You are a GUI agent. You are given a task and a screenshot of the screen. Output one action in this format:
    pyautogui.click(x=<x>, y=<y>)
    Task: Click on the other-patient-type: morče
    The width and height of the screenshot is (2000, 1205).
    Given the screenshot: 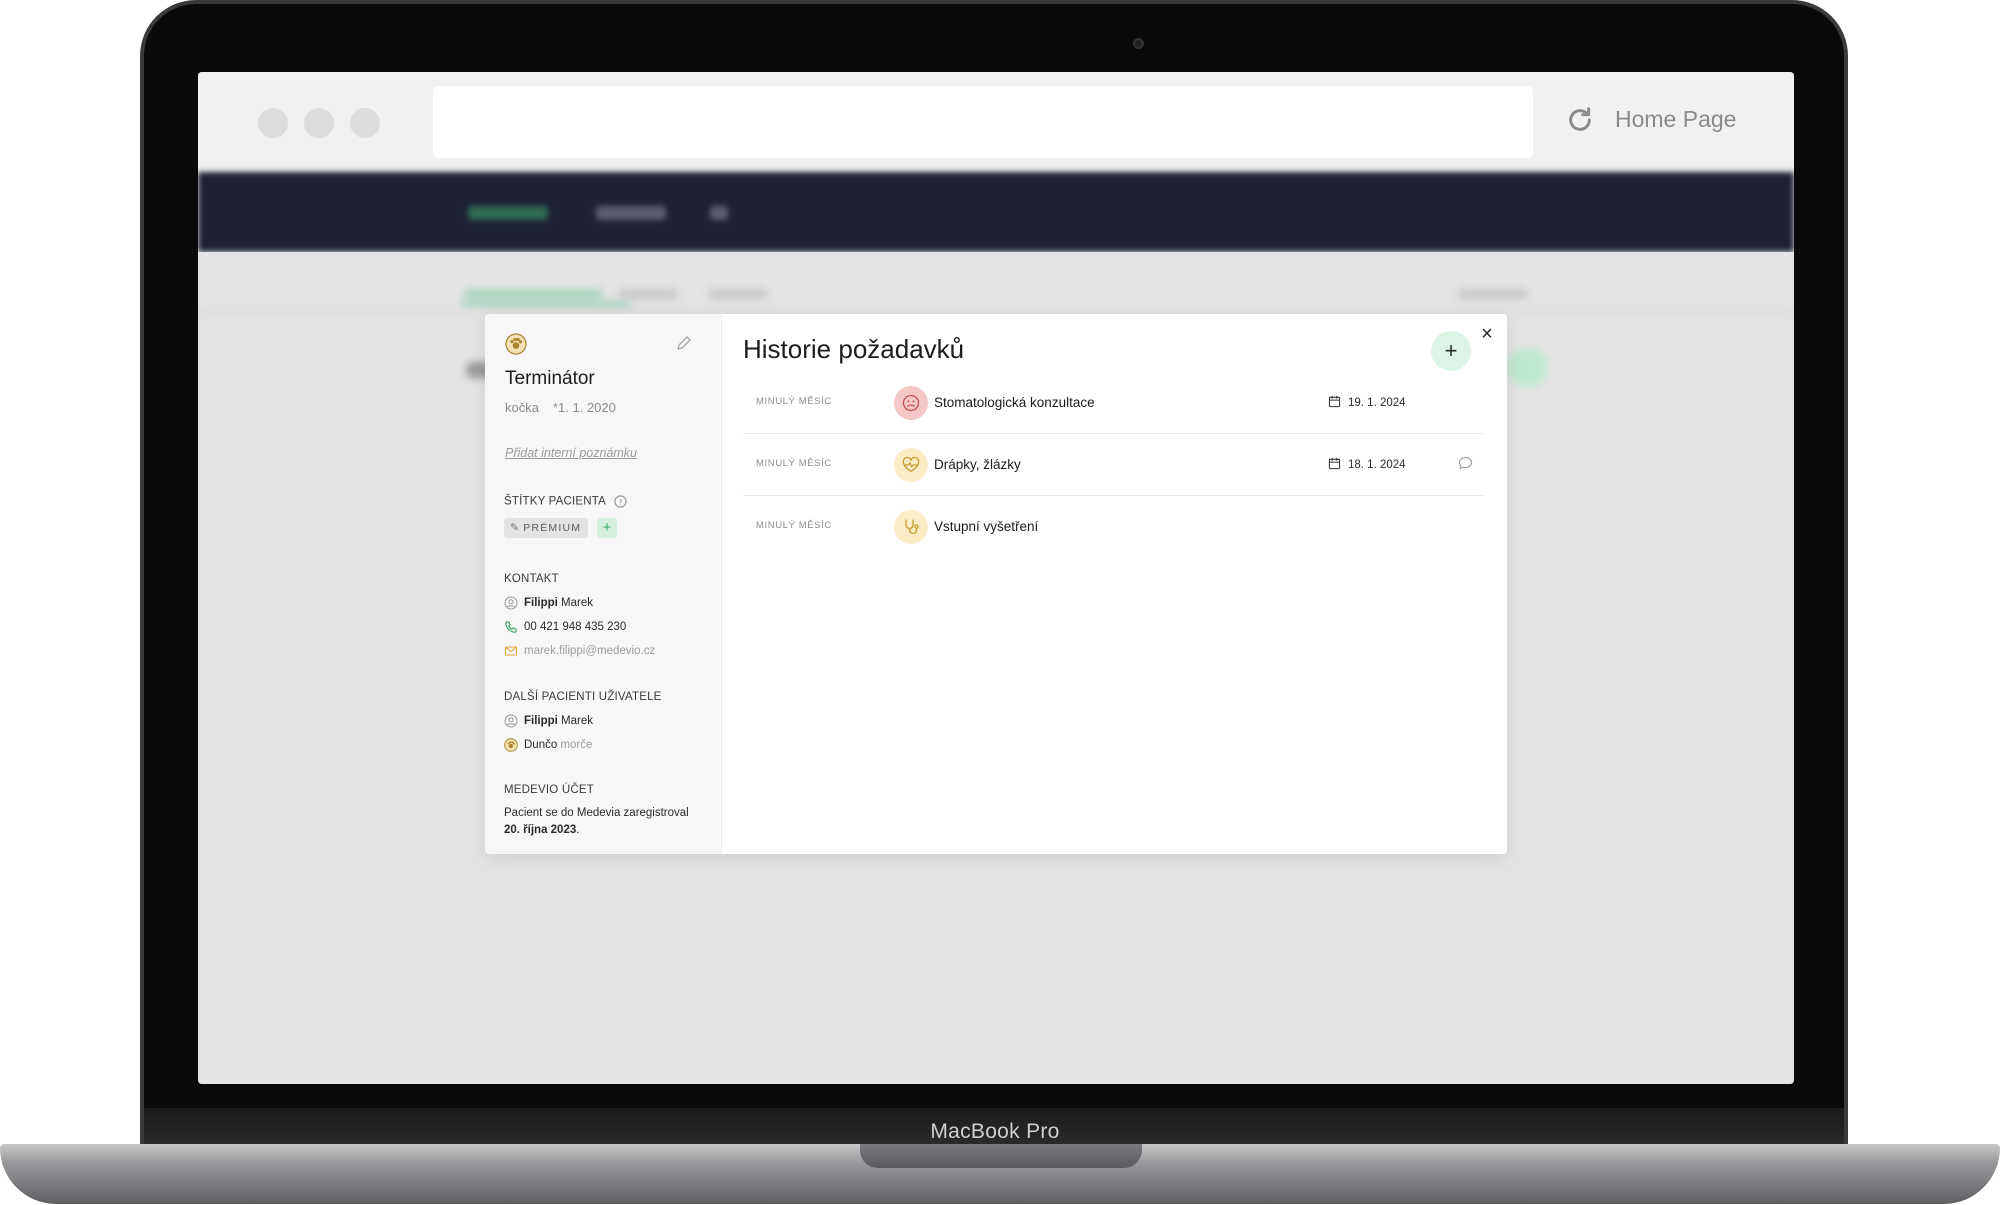 What is the action you would take?
    pyautogui.click(x=575, y=745)
    